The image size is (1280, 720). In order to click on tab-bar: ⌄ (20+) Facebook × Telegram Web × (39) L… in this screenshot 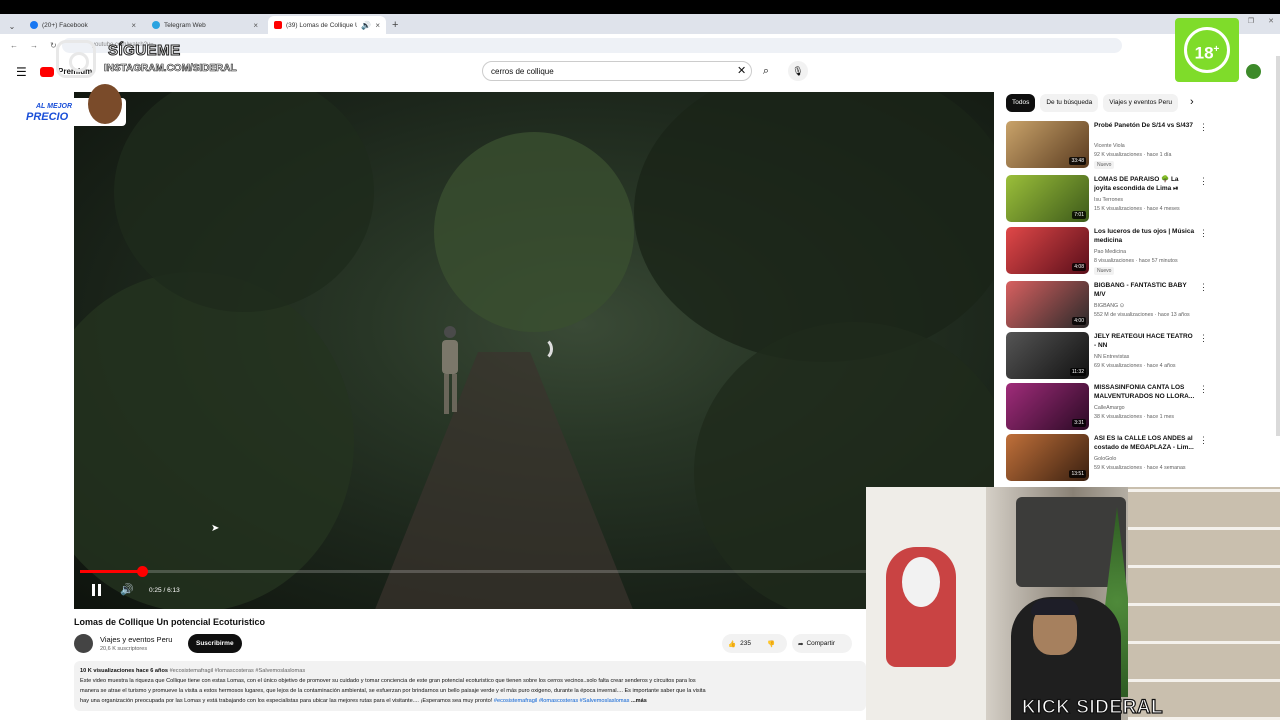, I will do `click(640, 24)`.